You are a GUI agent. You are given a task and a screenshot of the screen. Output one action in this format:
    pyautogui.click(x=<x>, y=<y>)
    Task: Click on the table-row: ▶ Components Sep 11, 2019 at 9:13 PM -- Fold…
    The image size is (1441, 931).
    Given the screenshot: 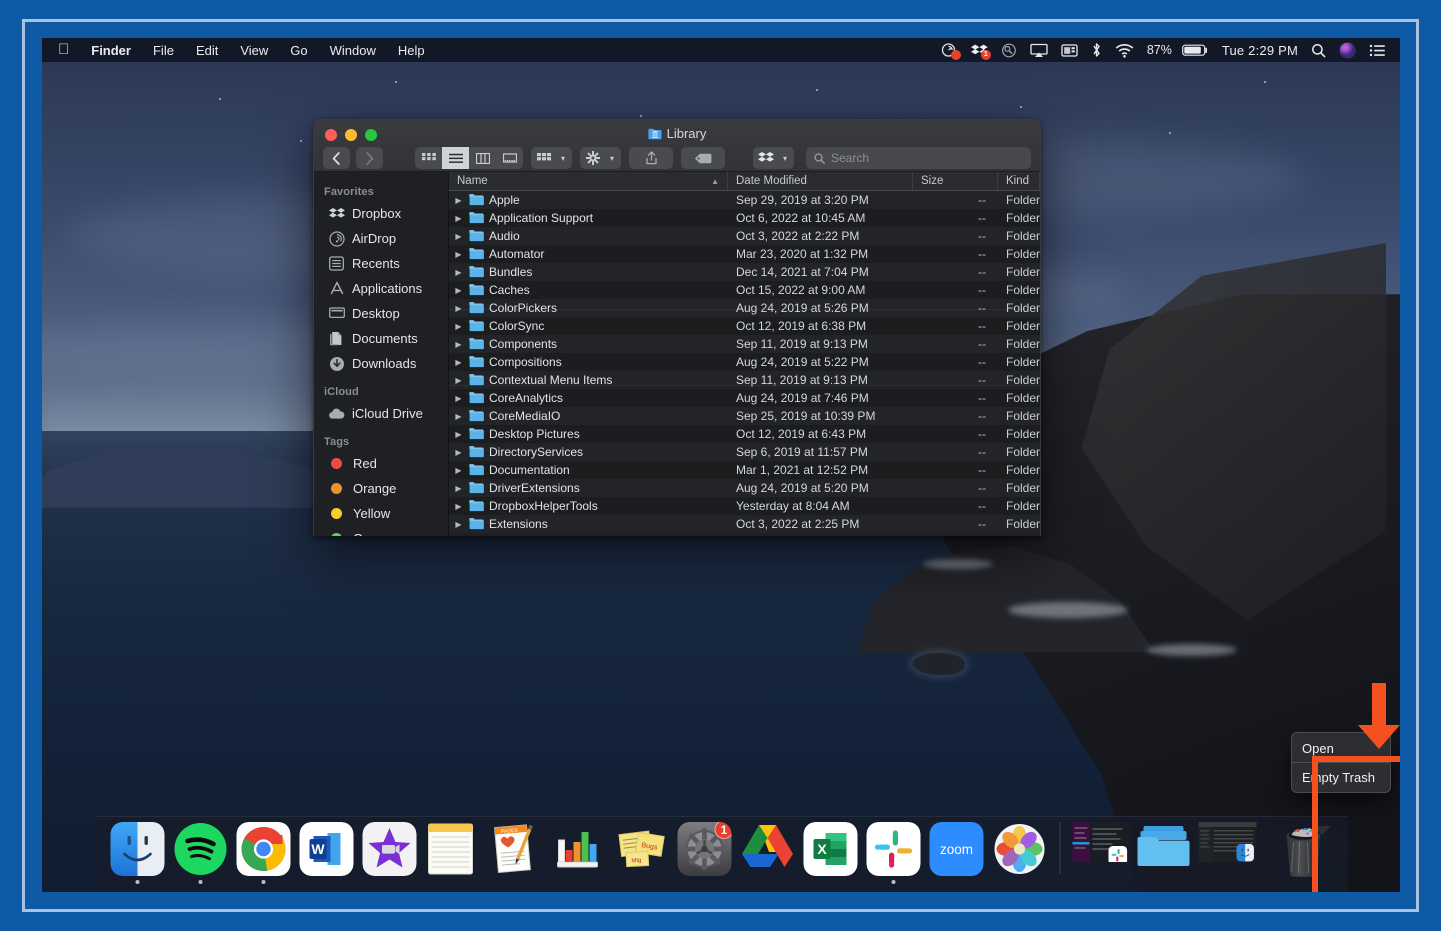 What is the action you would take?
    pyautogui.click(x=744, y=344)
    